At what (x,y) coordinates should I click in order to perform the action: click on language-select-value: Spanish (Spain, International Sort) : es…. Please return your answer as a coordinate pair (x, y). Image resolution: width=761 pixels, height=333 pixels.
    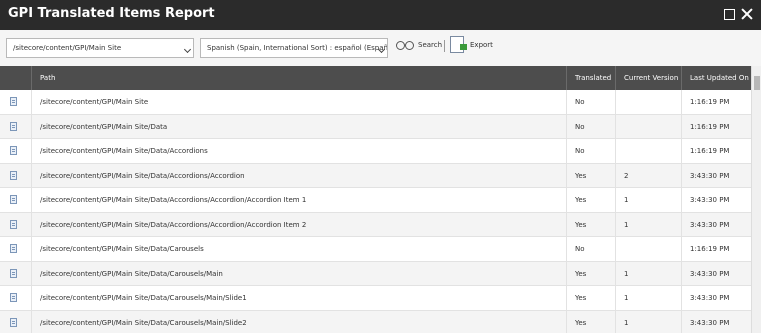
    Looking at the image, I should click on (297, 48).